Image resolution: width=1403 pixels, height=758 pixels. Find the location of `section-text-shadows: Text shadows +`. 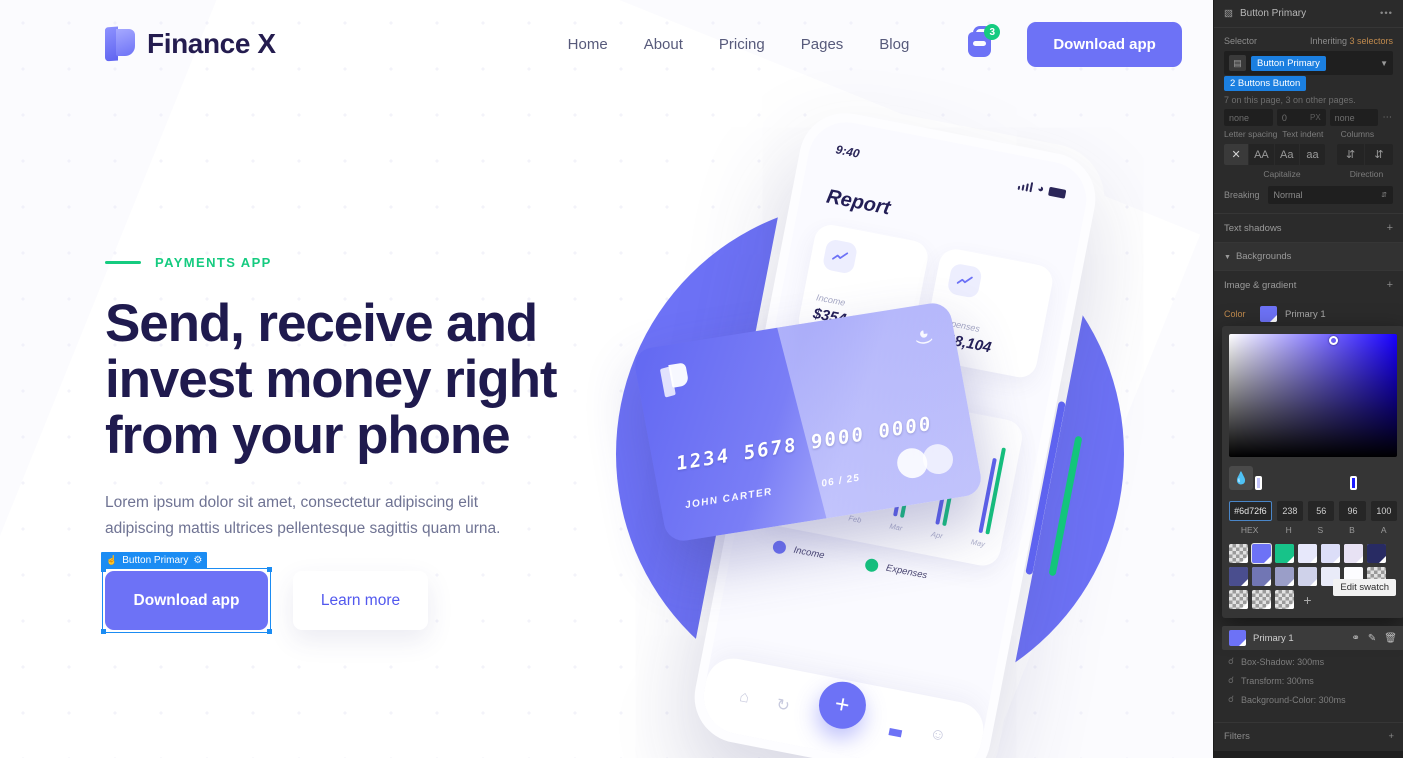

section-text-shadows: Text shadows + is located at coordinates (1308, 227).